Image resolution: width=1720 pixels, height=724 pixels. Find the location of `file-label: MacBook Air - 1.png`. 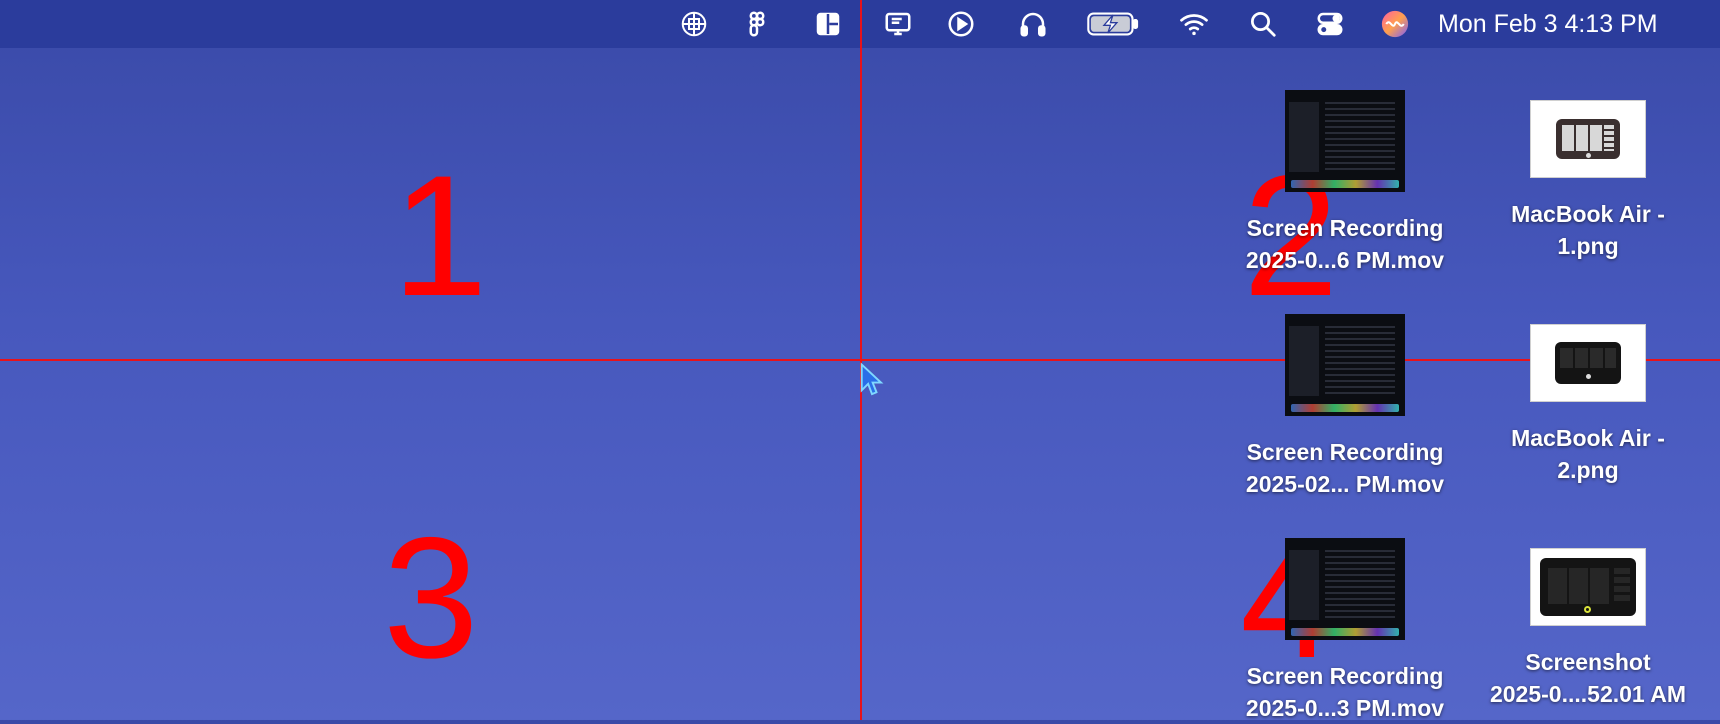

file-label: MacBook Air - 1.png is located at coordinates (1588, 230).